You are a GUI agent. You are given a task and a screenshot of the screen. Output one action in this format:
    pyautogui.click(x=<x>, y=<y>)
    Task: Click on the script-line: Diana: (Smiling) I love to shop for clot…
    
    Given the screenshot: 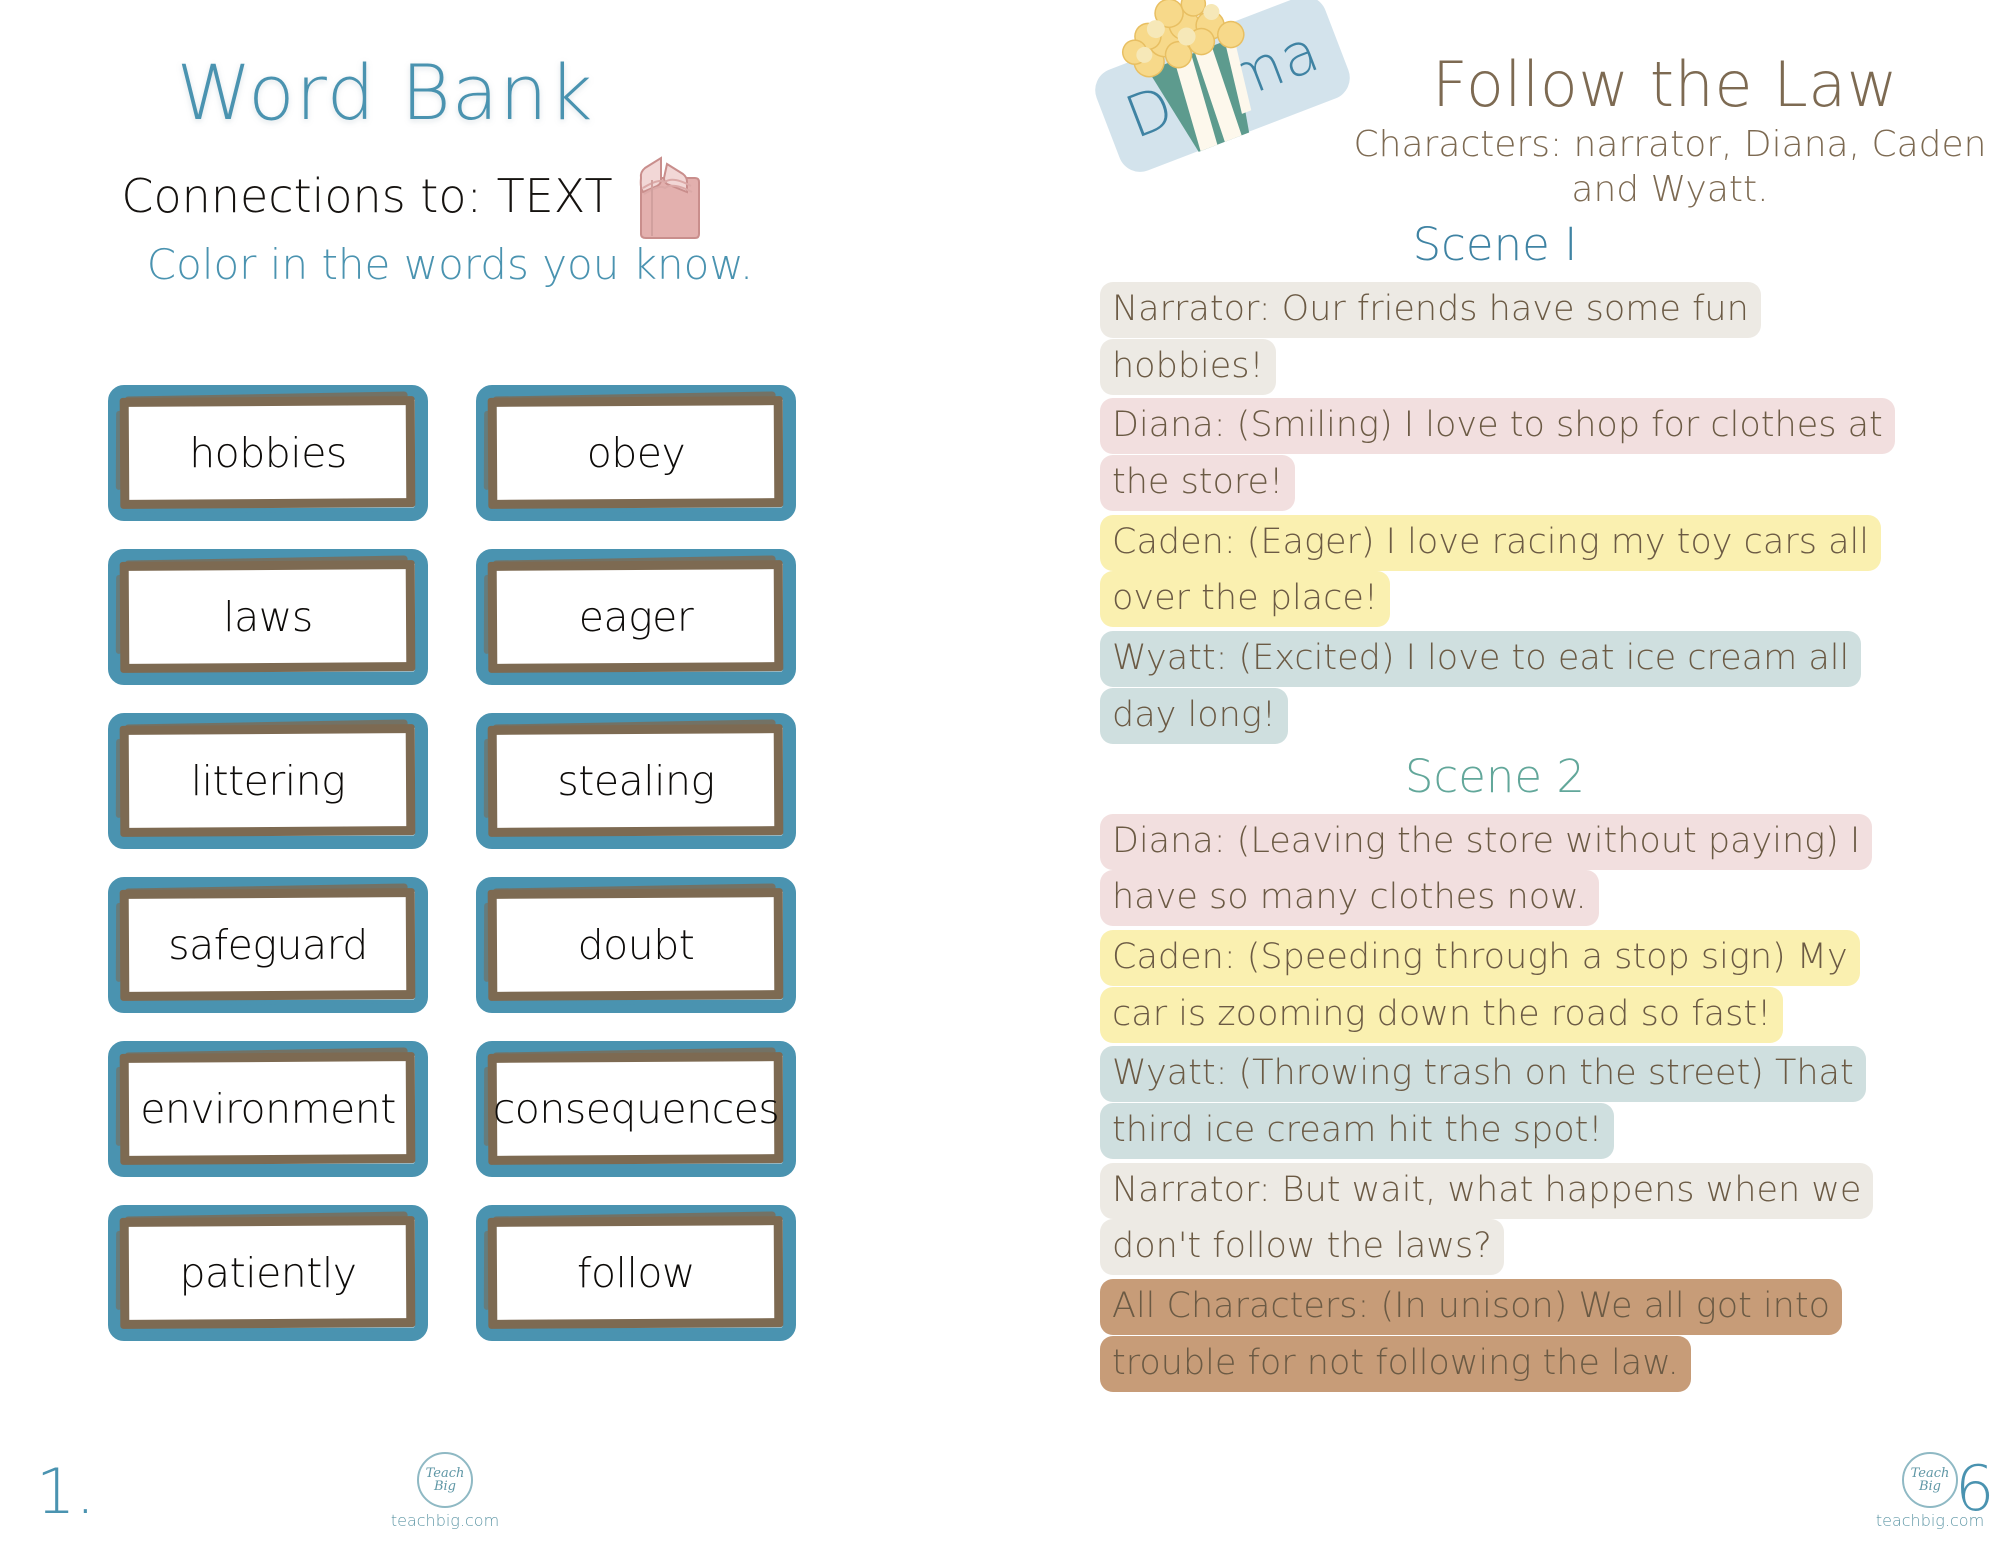 What is the action you would take?
    pyautogui.click(x=1497, y=454)
    